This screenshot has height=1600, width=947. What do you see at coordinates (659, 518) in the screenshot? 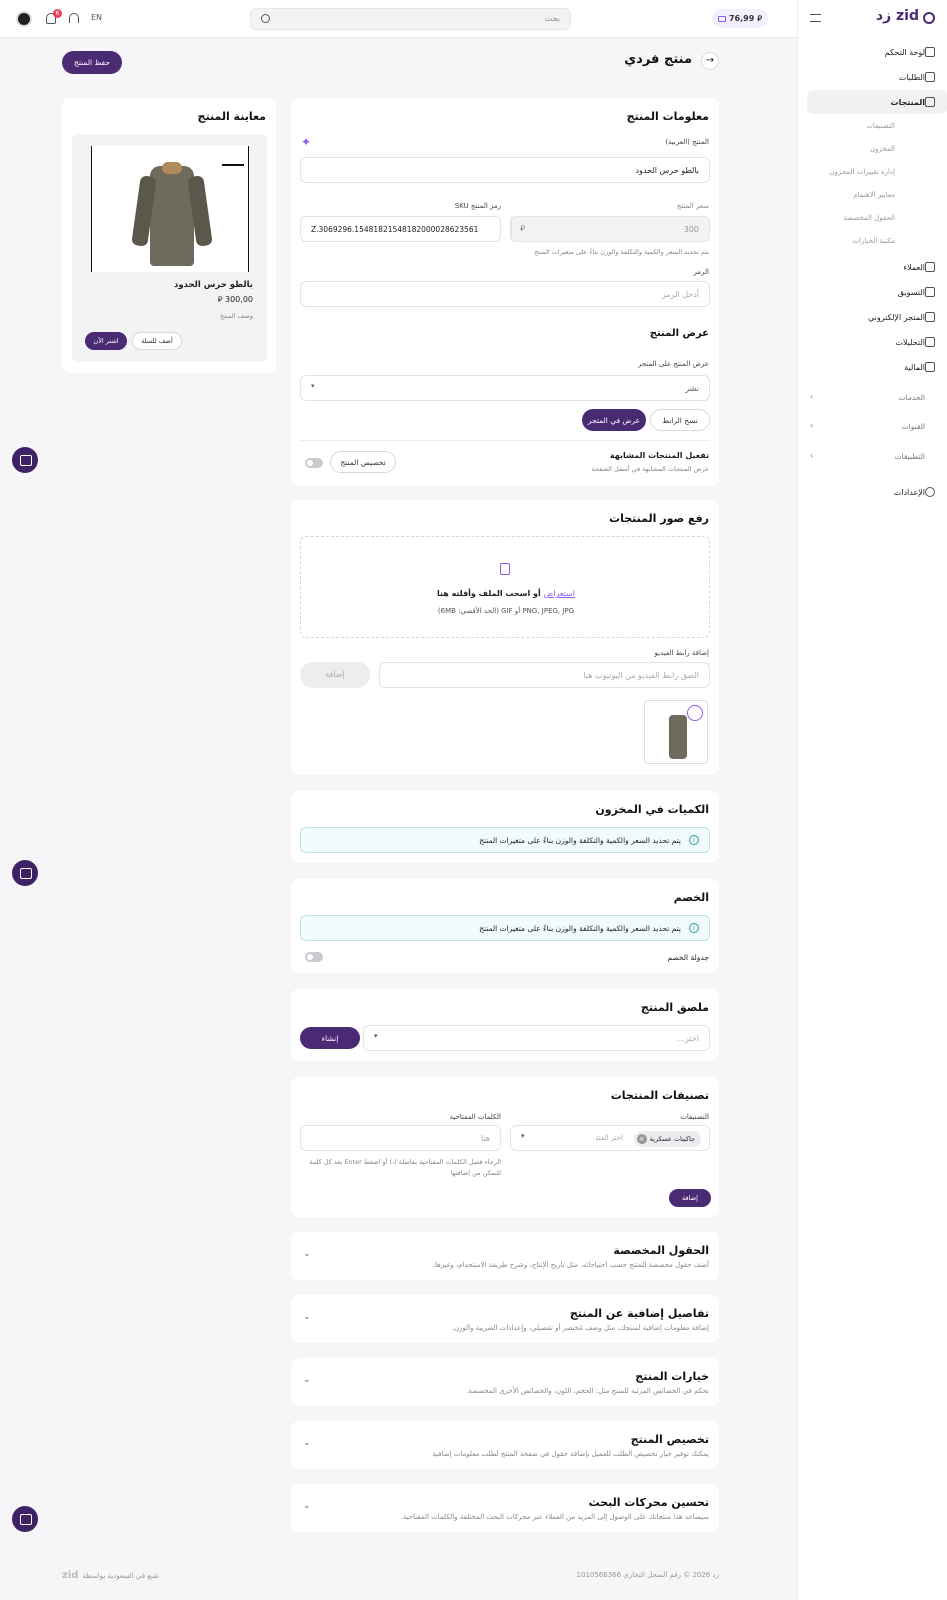
I see `upload-title: رفع صور المنتجات` at bounding box center [659, 518].